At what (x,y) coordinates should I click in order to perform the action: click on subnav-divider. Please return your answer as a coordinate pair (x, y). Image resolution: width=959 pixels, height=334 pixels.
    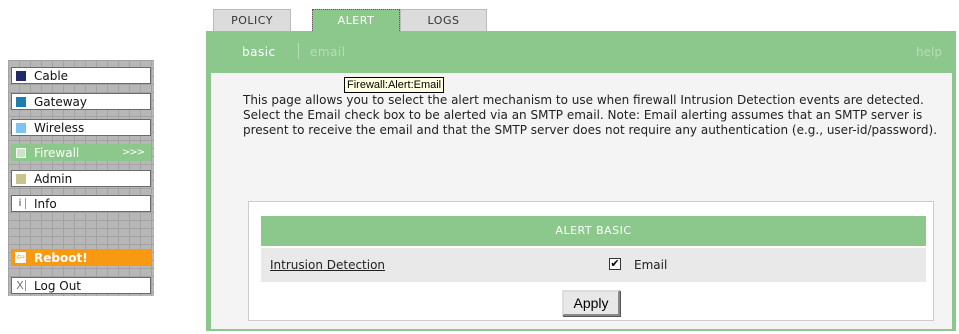
    Looking at the image, I should click on (298, 51).